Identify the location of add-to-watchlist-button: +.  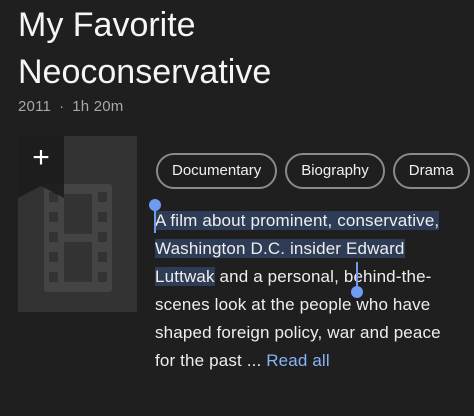
(41, 167).